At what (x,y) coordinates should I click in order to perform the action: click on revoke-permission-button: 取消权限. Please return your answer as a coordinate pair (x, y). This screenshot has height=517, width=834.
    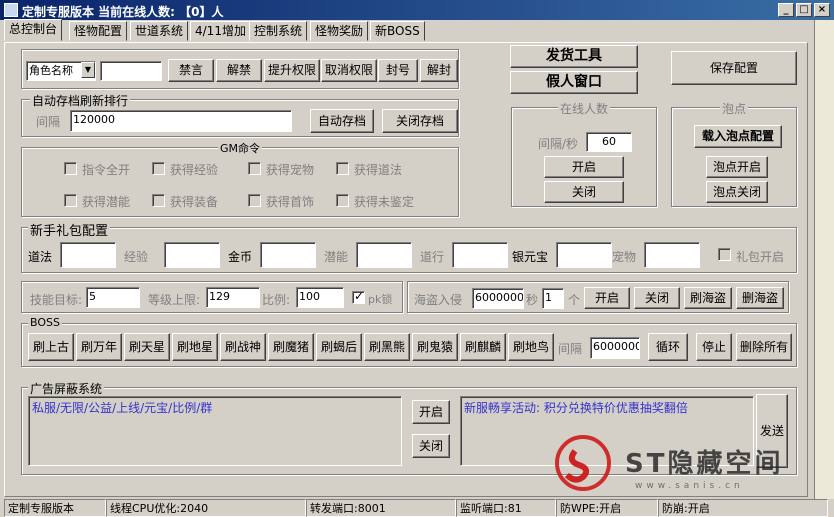
    Looking at the image, I should click on (349, 70).